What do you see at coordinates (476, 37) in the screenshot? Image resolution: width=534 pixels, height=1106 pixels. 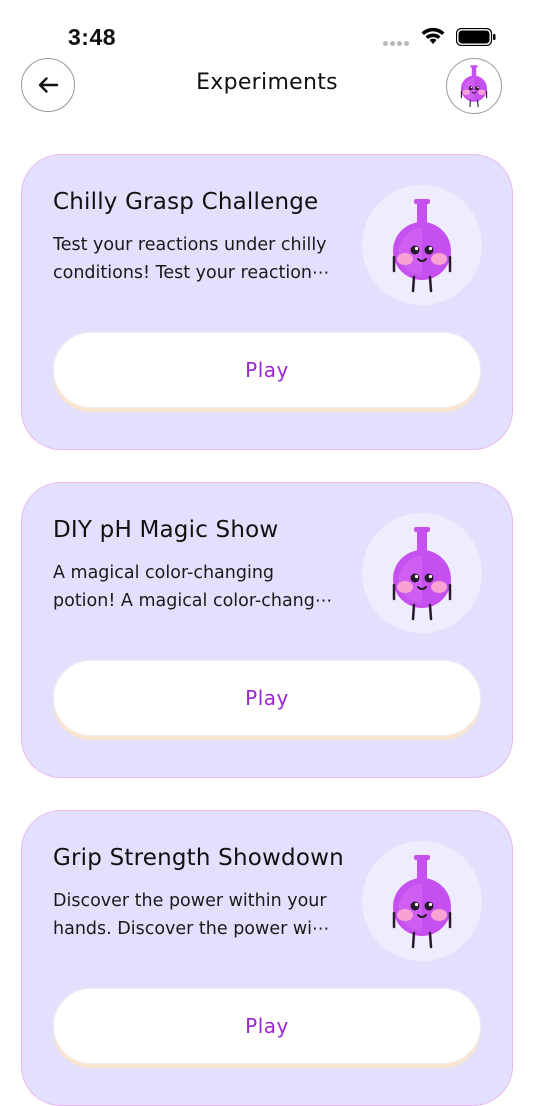 I see `battery-icon` at bounding box center [476, 37].